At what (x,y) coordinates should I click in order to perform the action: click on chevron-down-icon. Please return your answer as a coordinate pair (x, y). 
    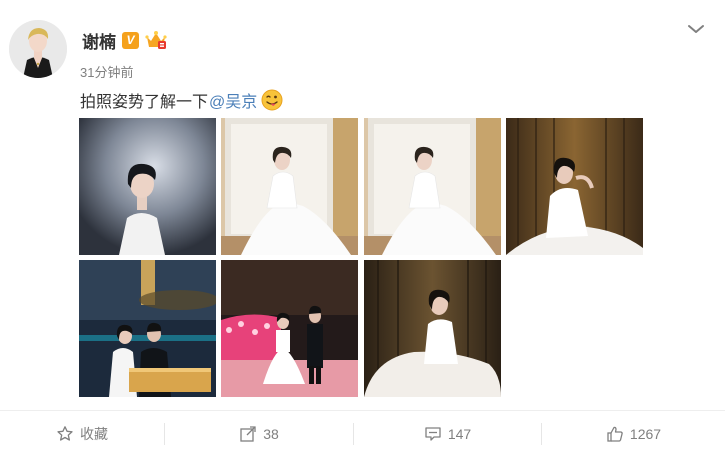
    Looking at the image, I should click on (696, 29).